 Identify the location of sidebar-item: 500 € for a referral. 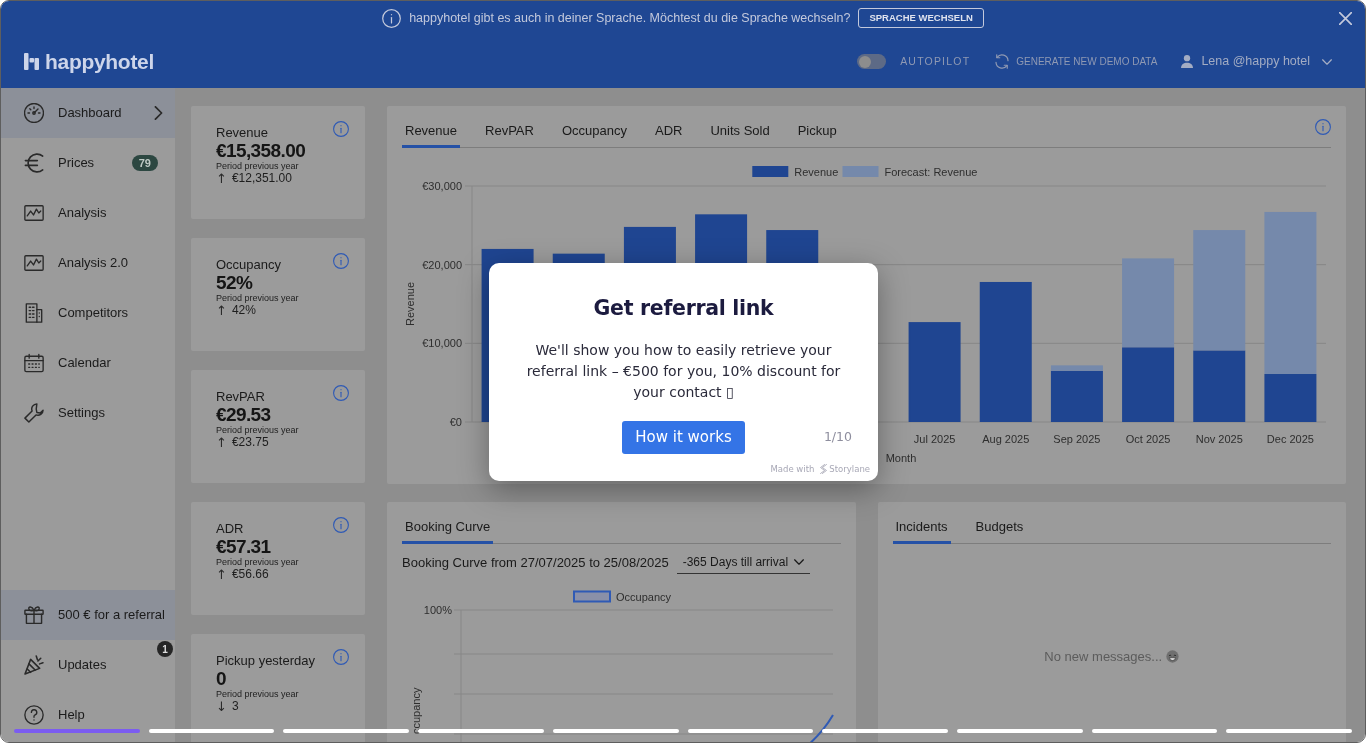
(88, 615).